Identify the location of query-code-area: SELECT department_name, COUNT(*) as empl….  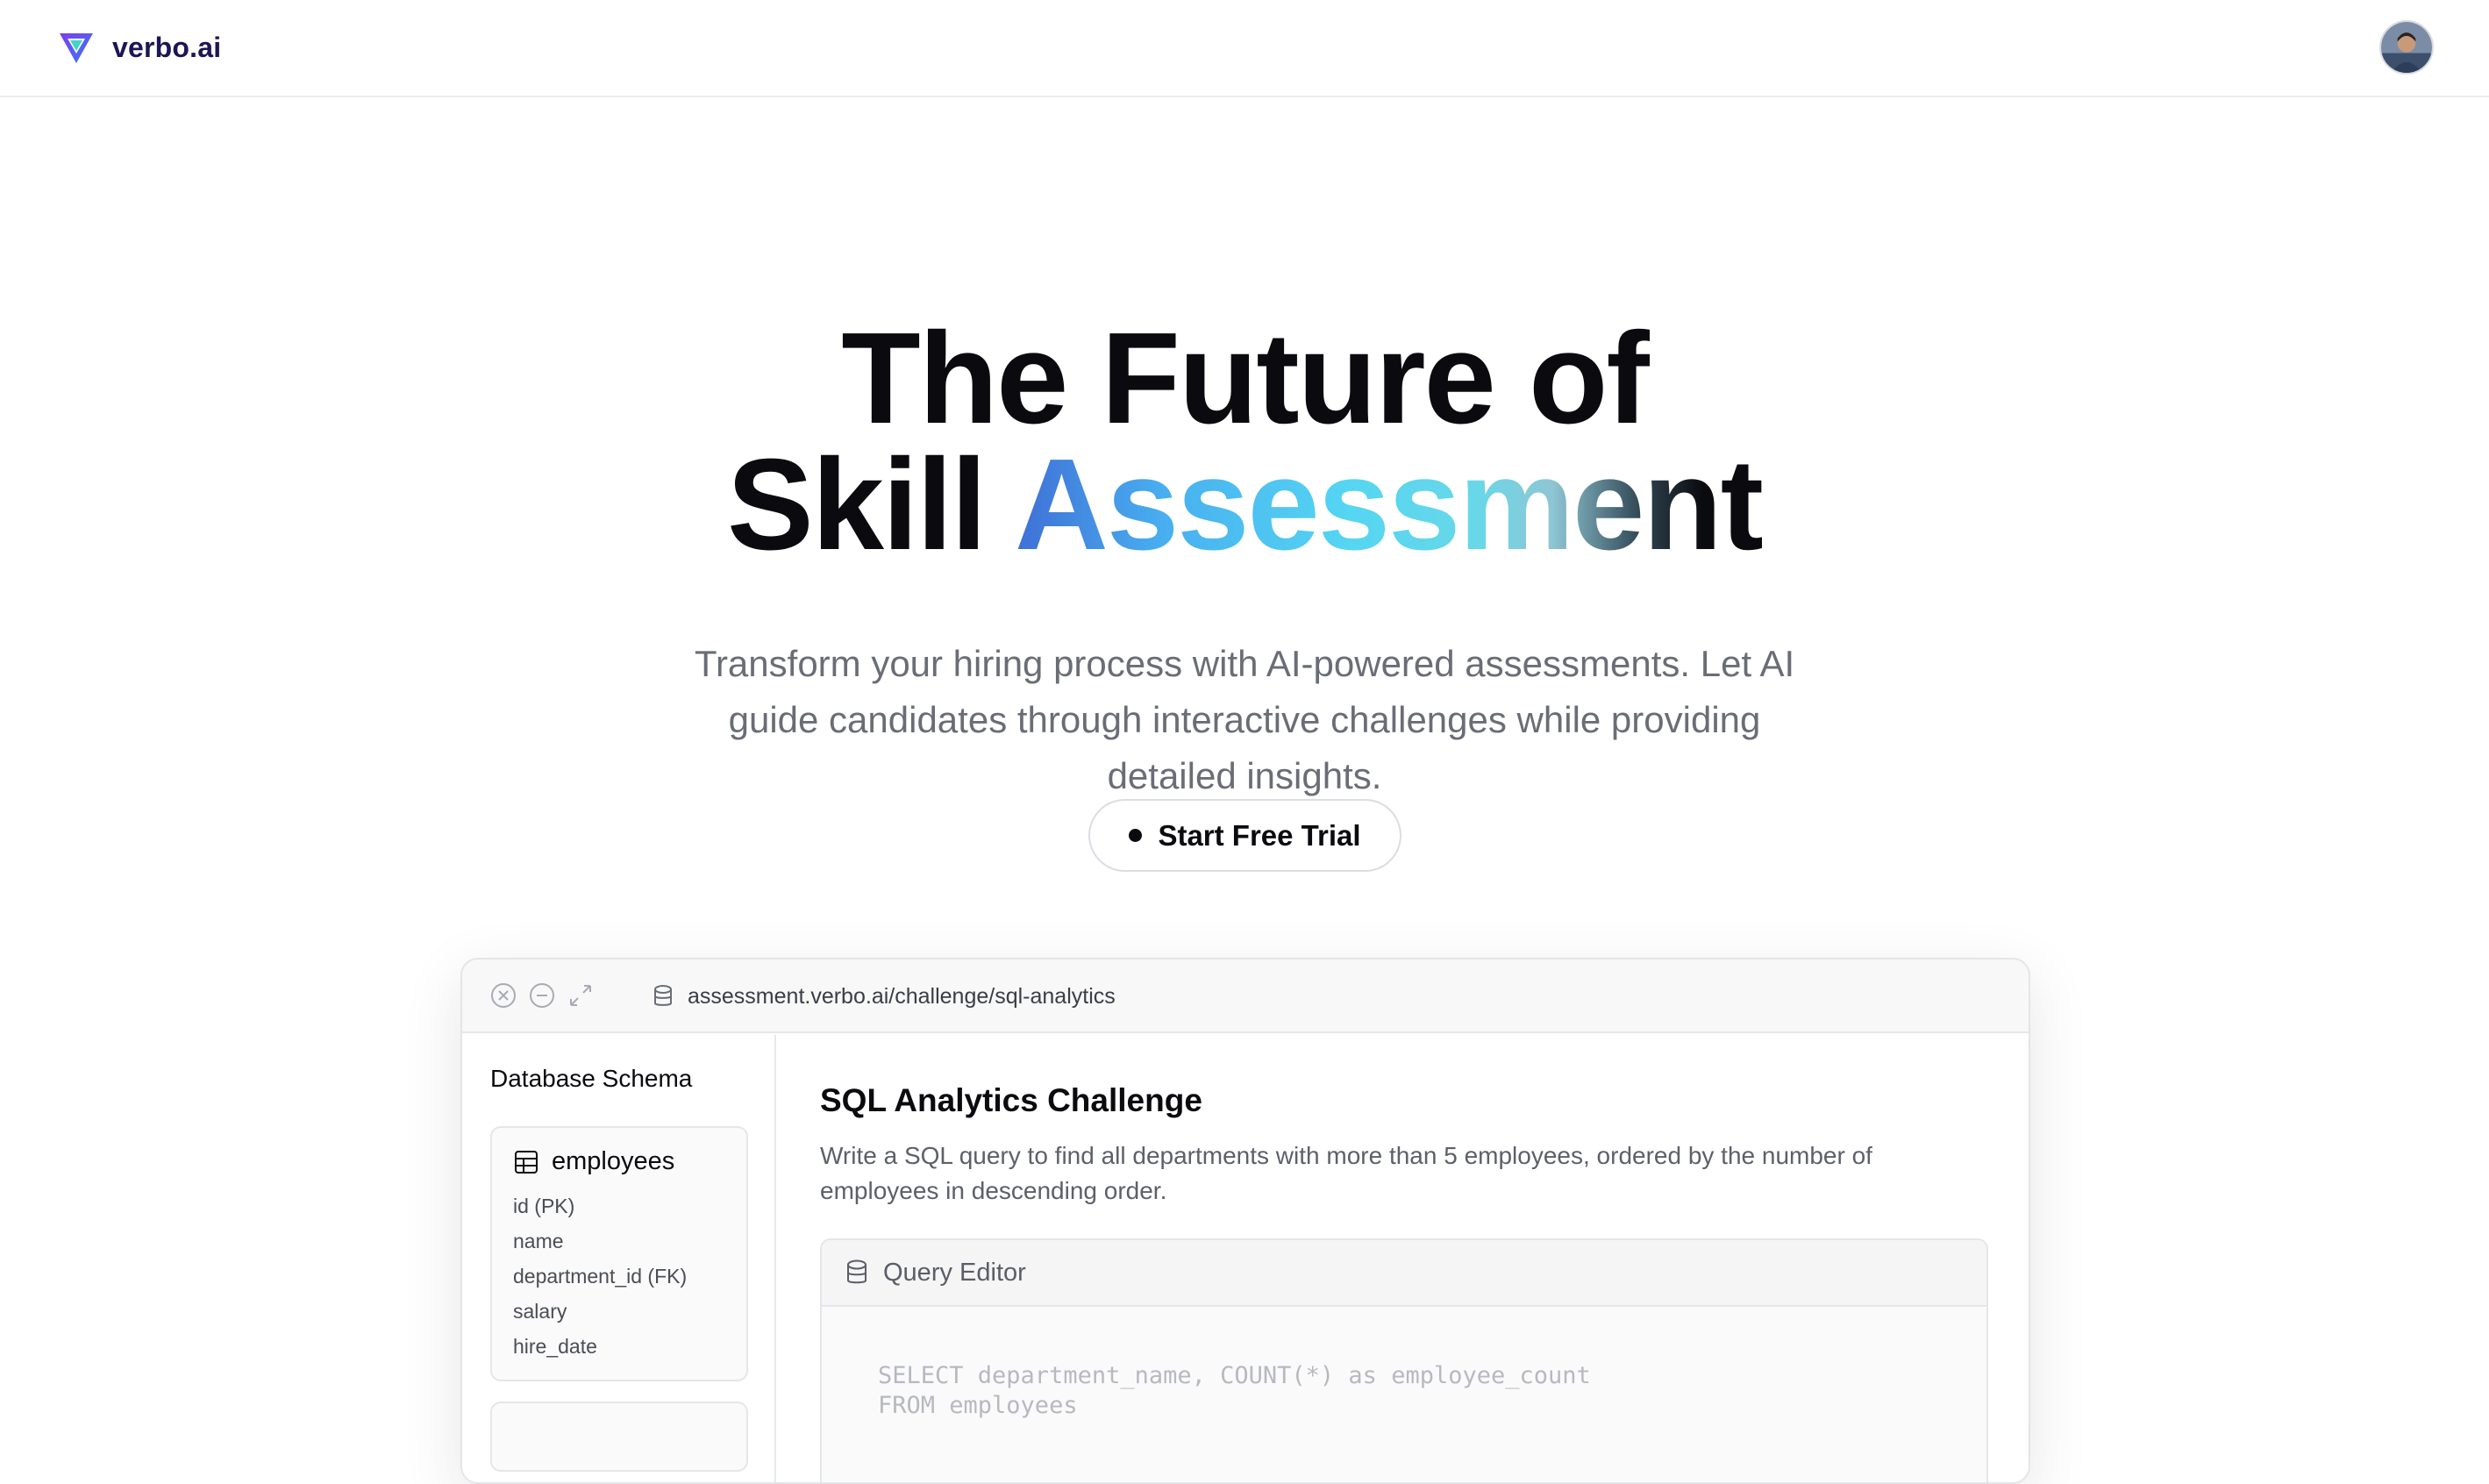
(1404, 1364).